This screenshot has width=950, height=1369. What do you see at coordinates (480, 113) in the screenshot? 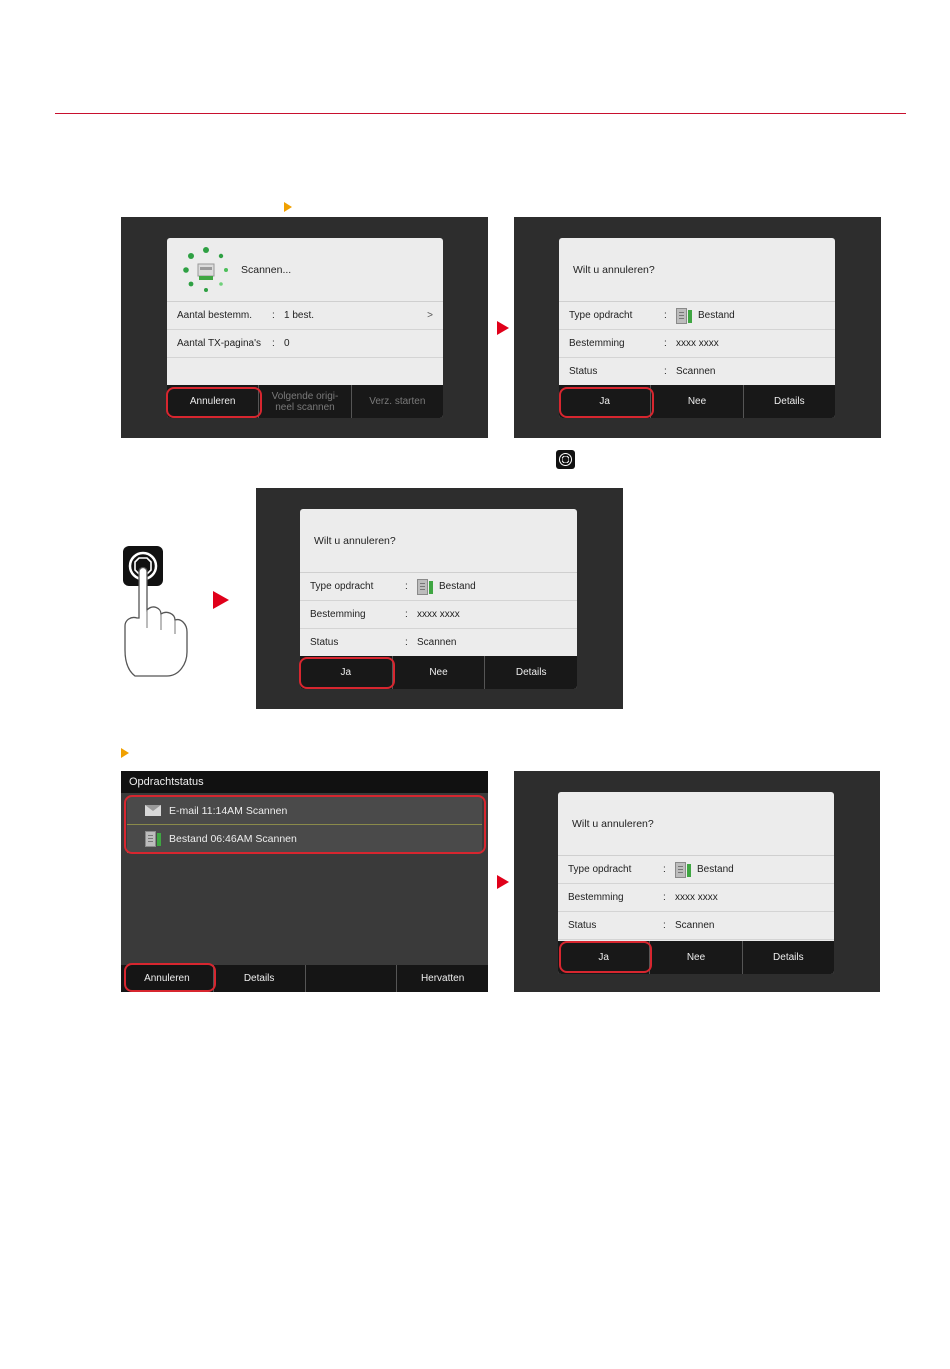
I see `header-rule` at bounding box center [480, 113].